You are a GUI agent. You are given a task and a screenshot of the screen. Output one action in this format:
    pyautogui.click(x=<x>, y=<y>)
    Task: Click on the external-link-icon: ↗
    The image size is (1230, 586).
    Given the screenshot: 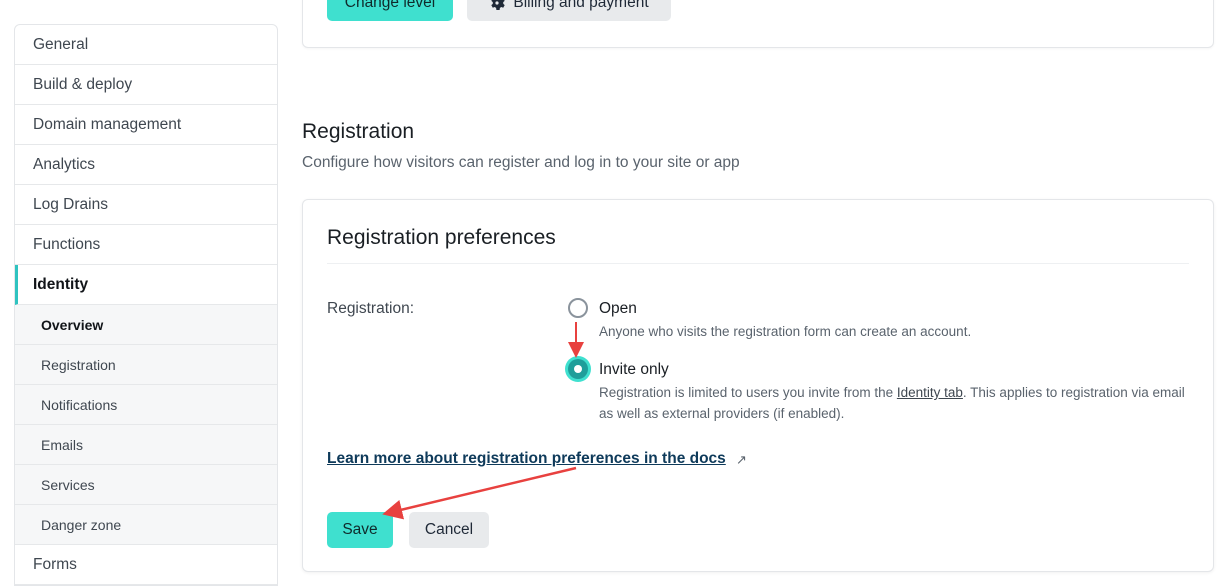 What is the action you would take?
    pyautogui.click(x=741, y=459)
    